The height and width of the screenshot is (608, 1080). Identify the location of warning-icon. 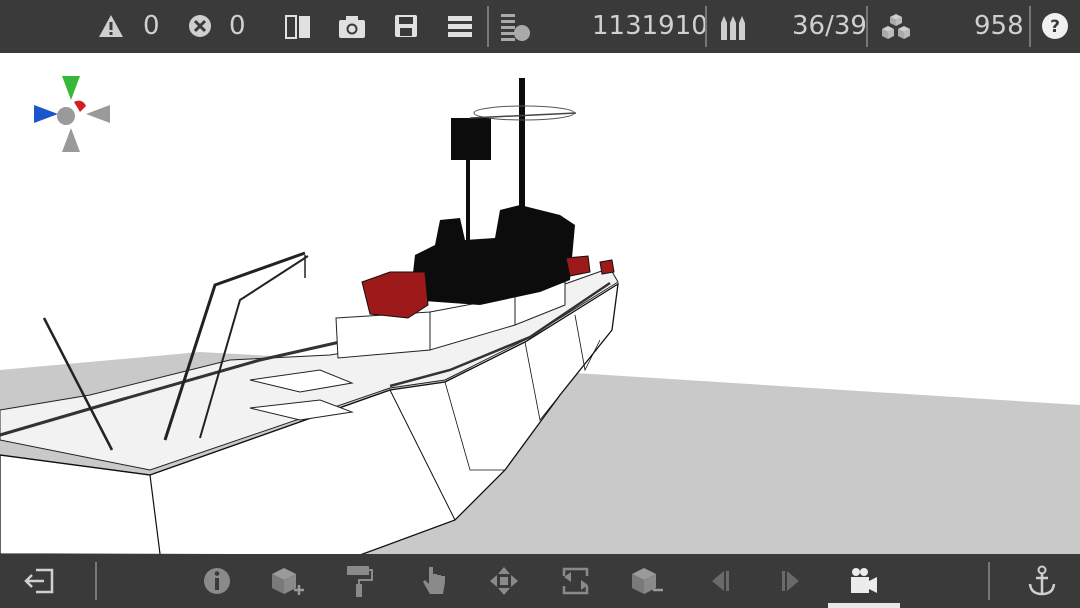
(111, 26).